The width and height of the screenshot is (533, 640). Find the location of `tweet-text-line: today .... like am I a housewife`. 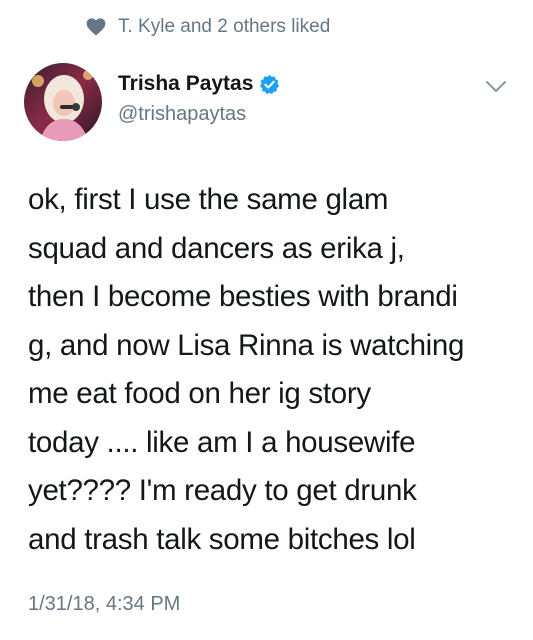

tweet-text-line: today .... like am I a housewife is located at coordinates (222, 442).